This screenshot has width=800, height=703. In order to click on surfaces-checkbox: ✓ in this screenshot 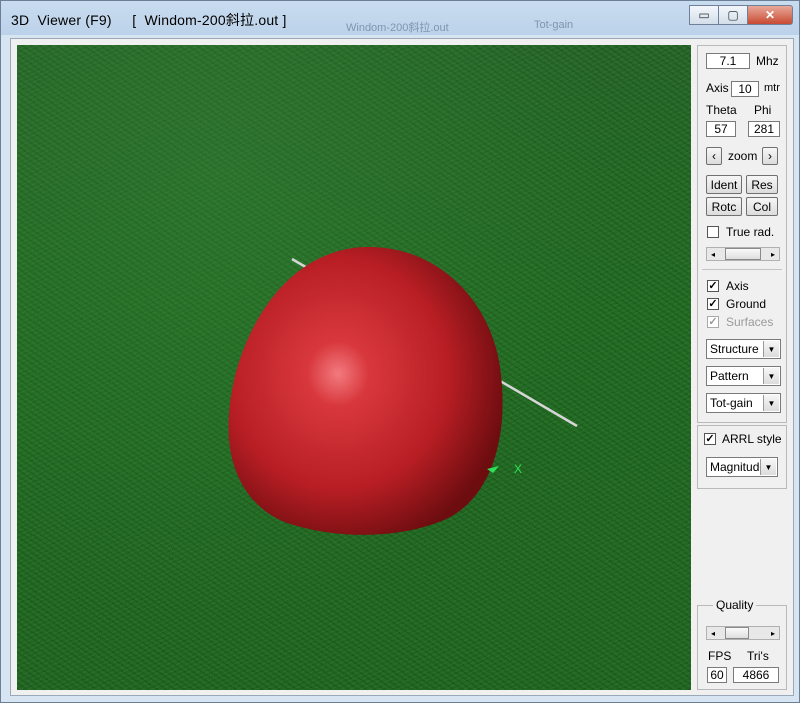, I will do `click(713, 322)`.